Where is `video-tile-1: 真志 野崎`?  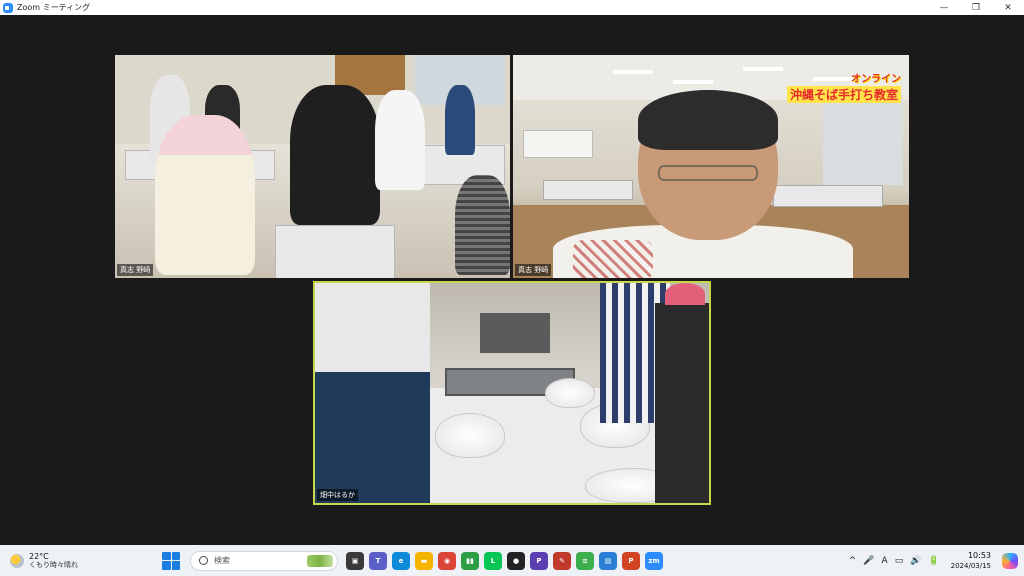
video-tile-1: 真志 野崎 is located at coordinates (312, 166).